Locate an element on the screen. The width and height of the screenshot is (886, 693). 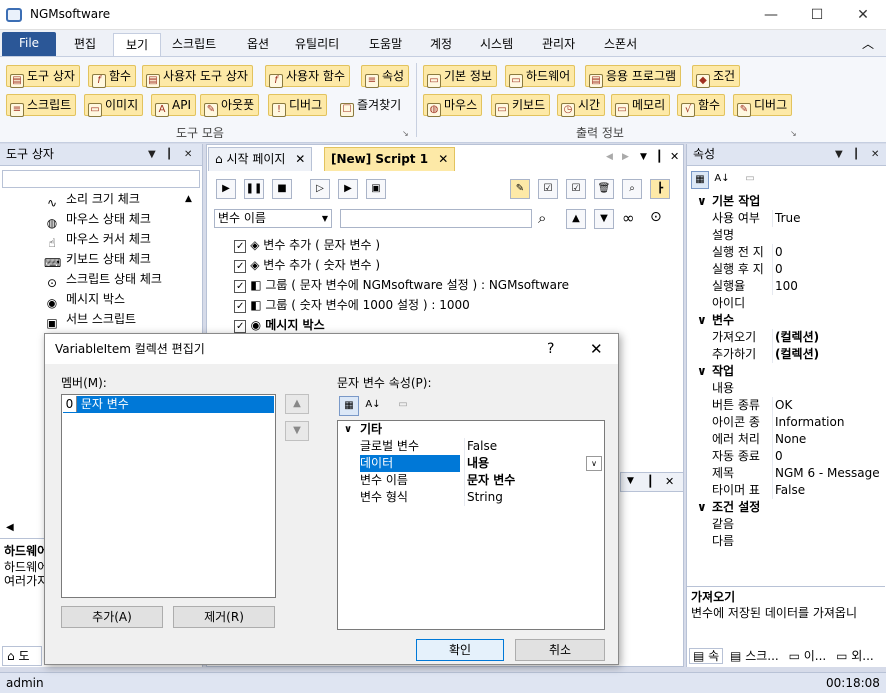
menu-script: 스크립트 is located at coordinates (194, 44).